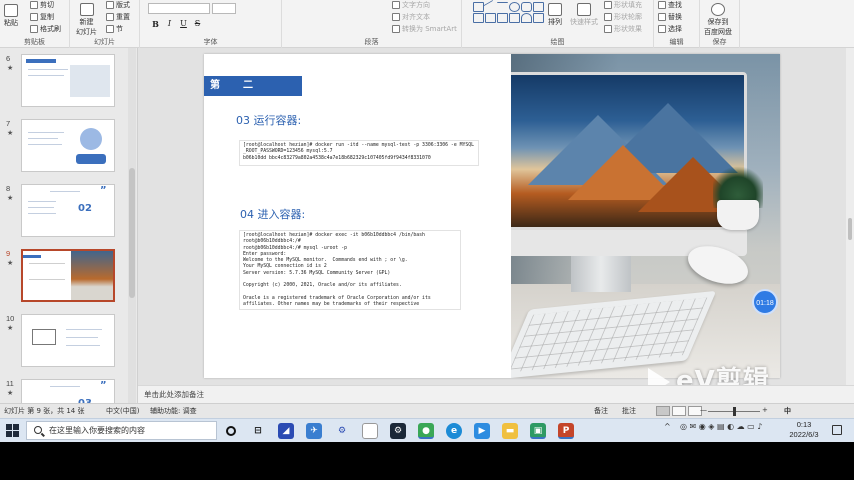 This screenshot has width=854, height=480. I want to click on text-direction-button: 文字方向, so click(411, 5).